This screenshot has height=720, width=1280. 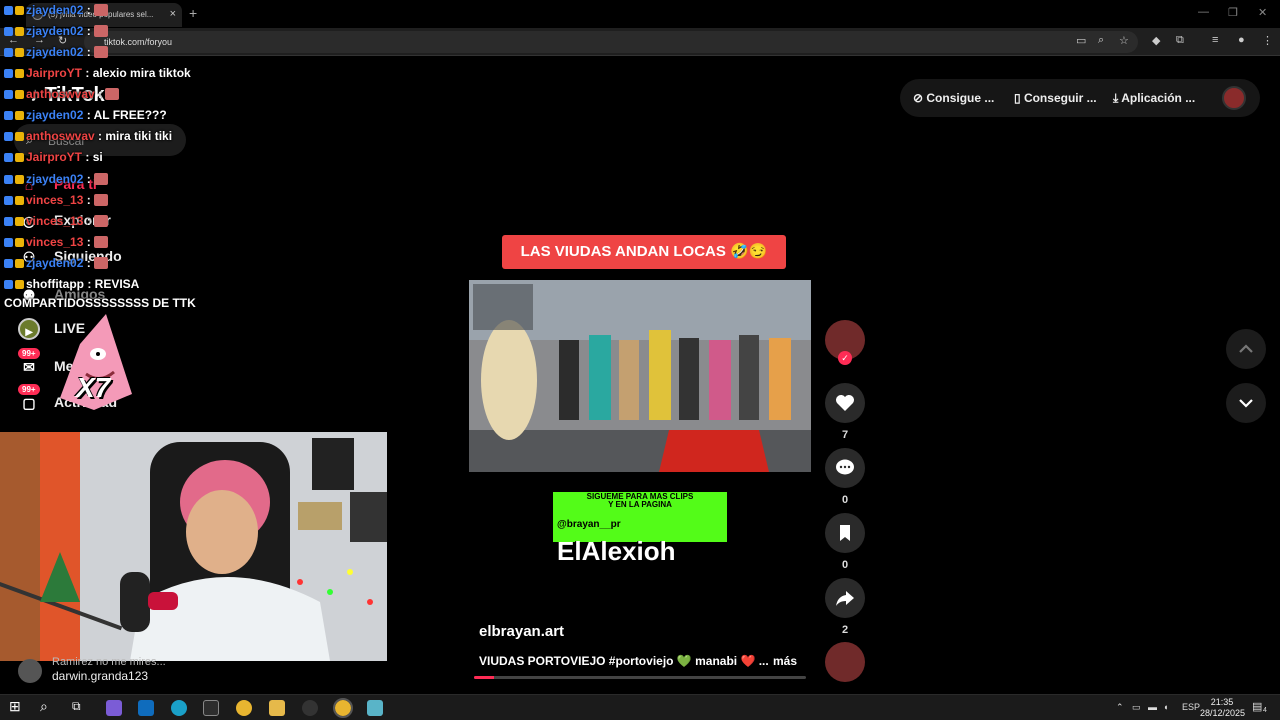 What do you see at coordinates (71, 284) in the screenshot?
I see `chat-message: shoffitapp : REVISA` at bounding box center [71, 284].